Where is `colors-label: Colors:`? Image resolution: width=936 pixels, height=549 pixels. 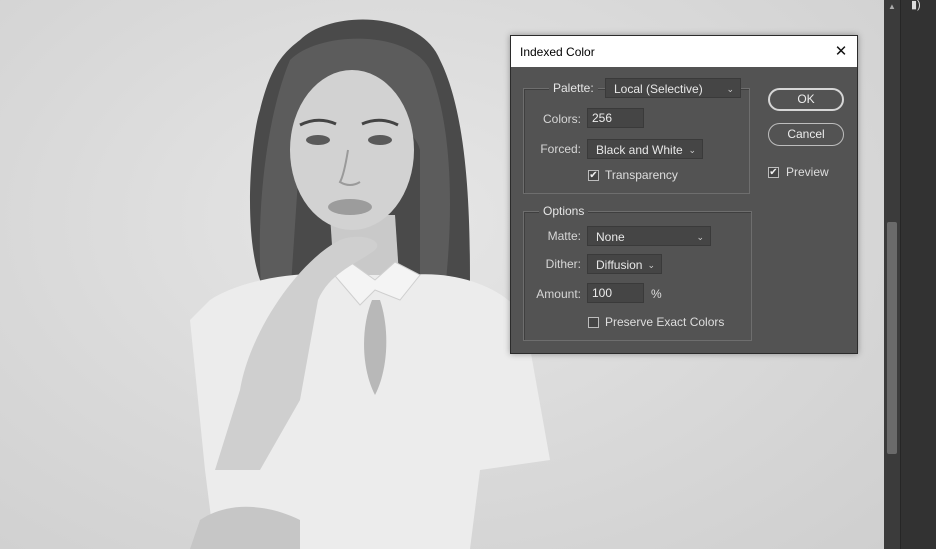
colors-label: Colors: is located at coordinates (561, 119).